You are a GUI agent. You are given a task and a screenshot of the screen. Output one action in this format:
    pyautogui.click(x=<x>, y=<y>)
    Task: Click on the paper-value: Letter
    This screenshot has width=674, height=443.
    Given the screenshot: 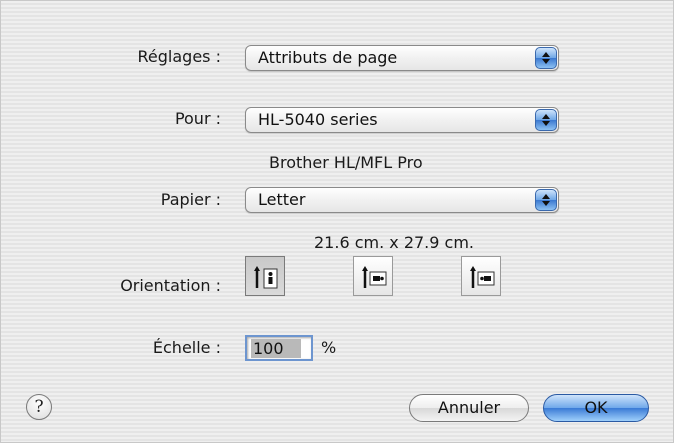 What is the action you would take?
    pyautogui.click(x=282, y=199)
    